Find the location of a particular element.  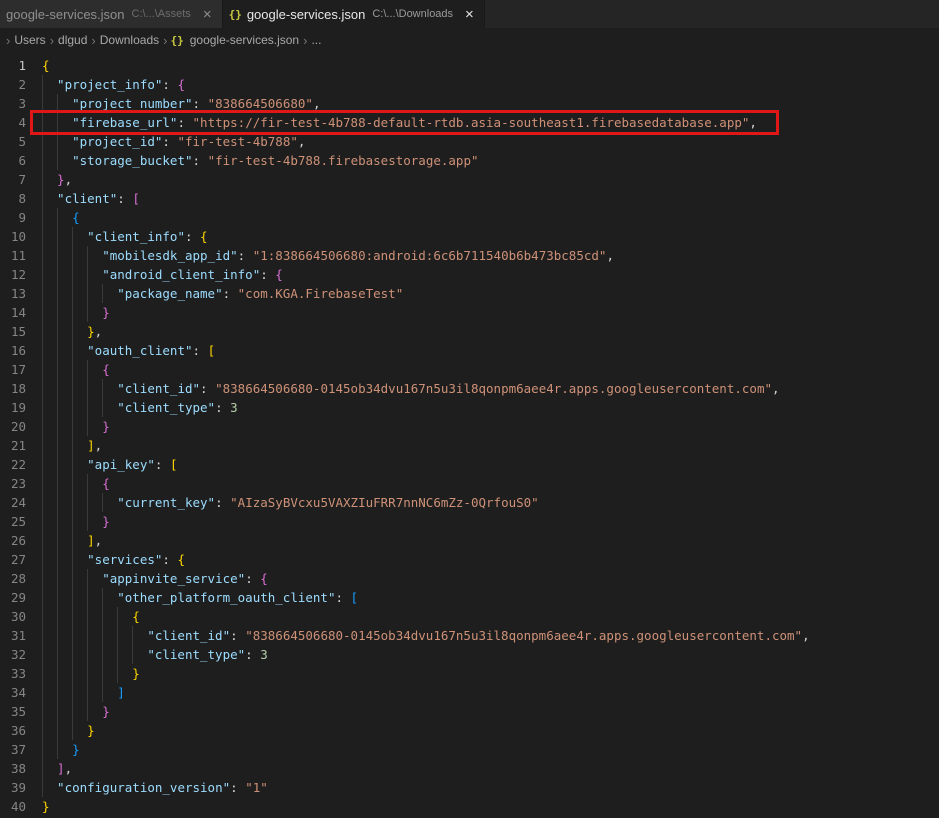

code-text: "services": { is located at coordinates (110, 559).